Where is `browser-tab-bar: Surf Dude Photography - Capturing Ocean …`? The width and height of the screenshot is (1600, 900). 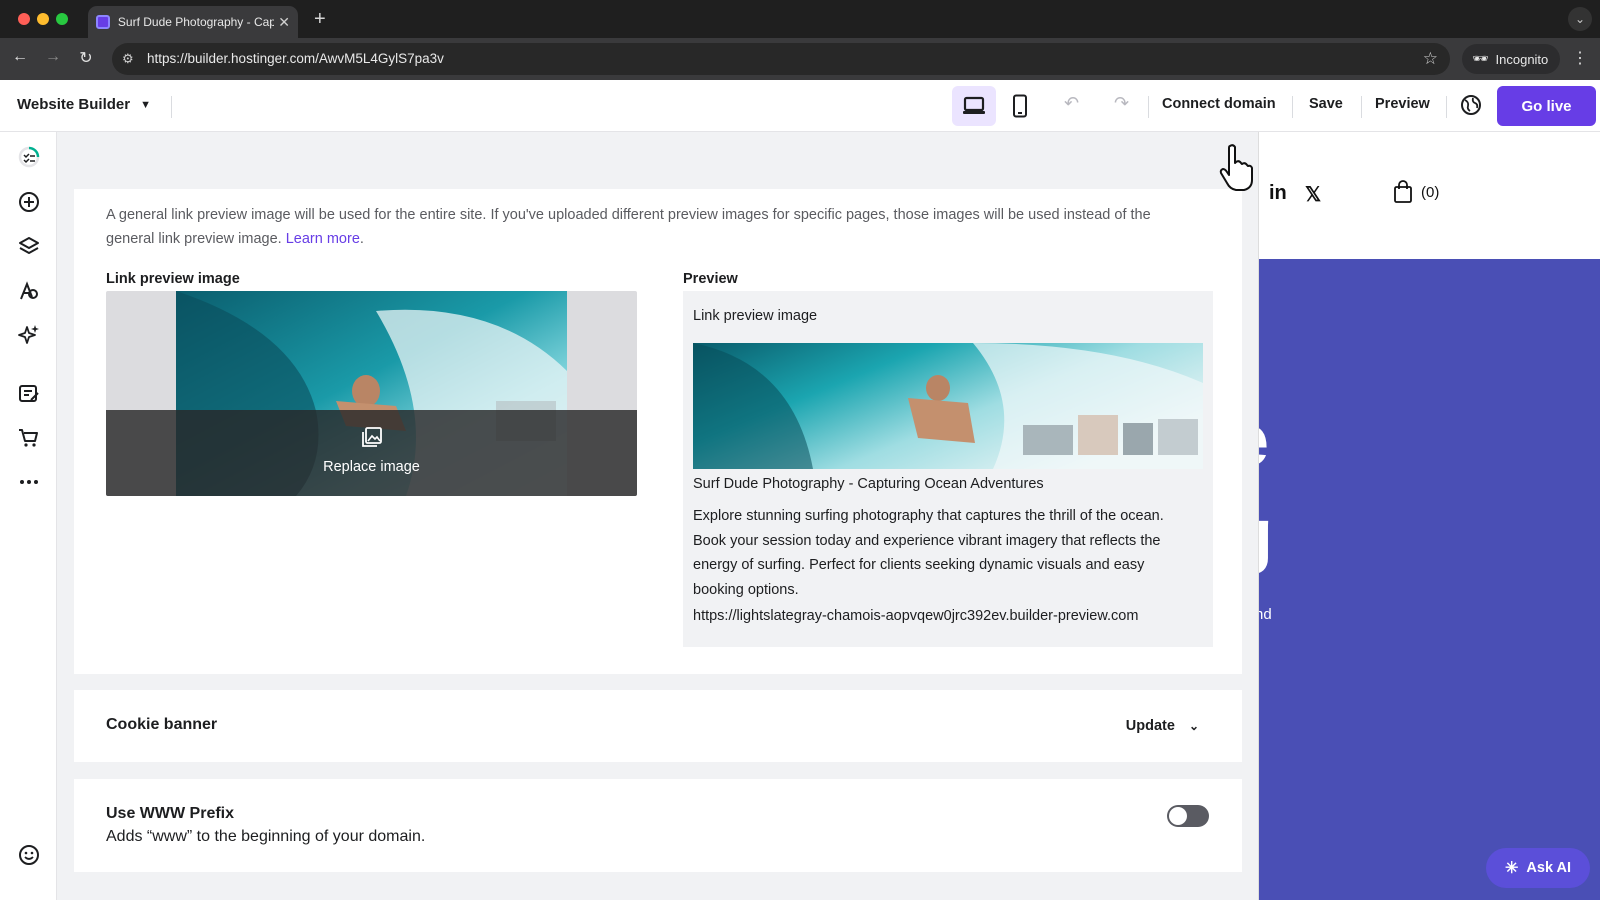
browser-tab-bar: Surf Dude Photography - Capturing Ocean … is located at coordinates (800, 19).